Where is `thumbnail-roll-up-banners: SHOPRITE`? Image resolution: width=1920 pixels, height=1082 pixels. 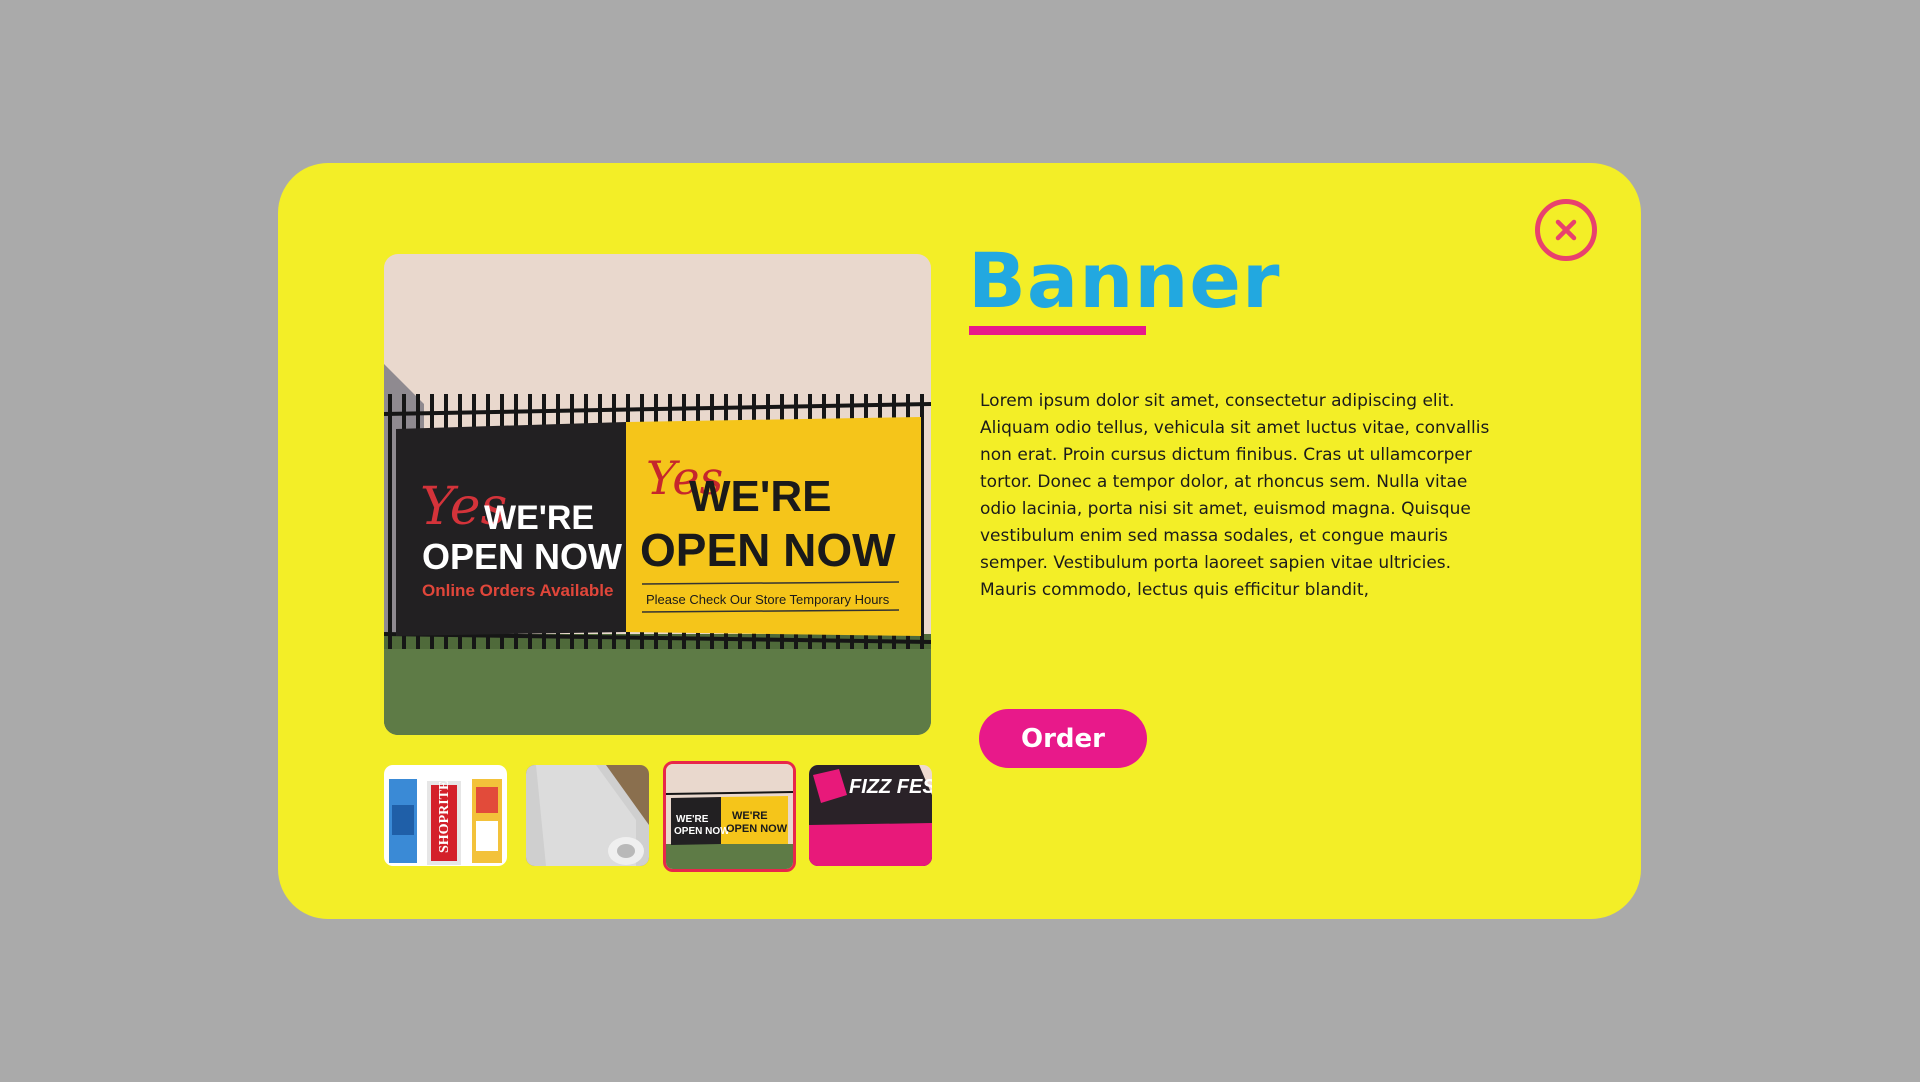
thumbnail-roll-up-banners: SHOPRITE is located at coordinates (445, 815).